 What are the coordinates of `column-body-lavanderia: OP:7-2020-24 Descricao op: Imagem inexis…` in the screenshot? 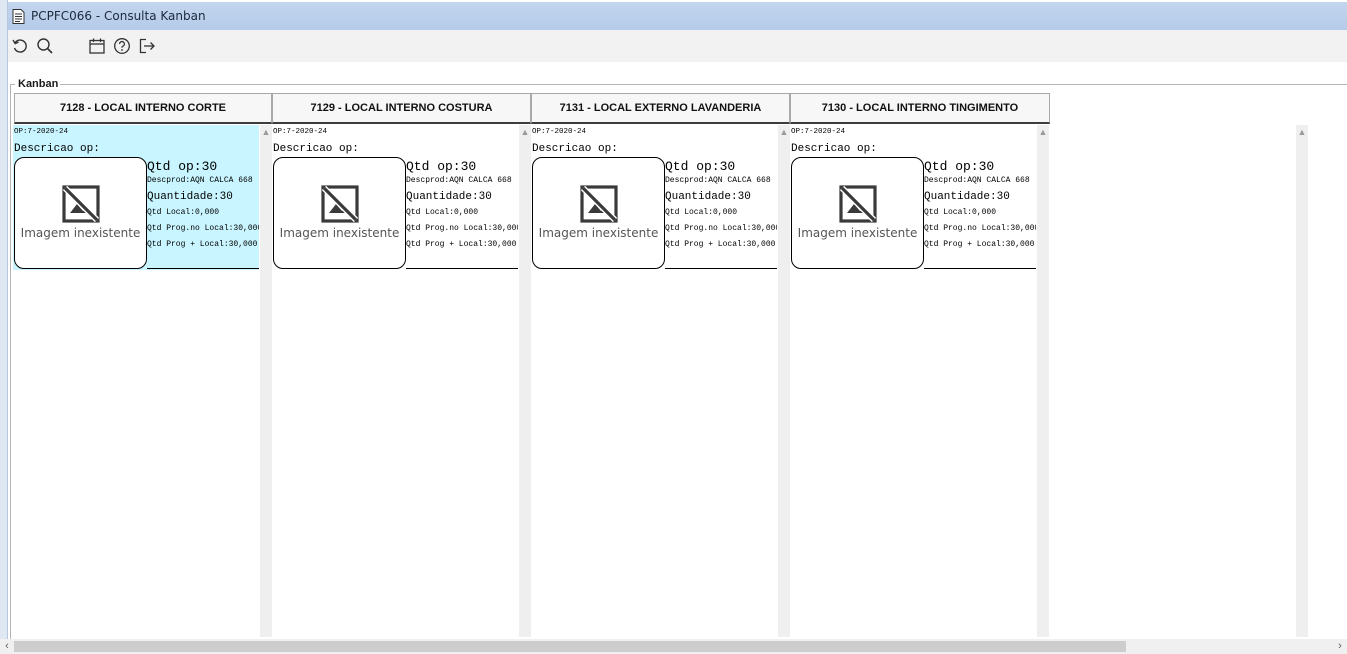 It's located at (654, 381).